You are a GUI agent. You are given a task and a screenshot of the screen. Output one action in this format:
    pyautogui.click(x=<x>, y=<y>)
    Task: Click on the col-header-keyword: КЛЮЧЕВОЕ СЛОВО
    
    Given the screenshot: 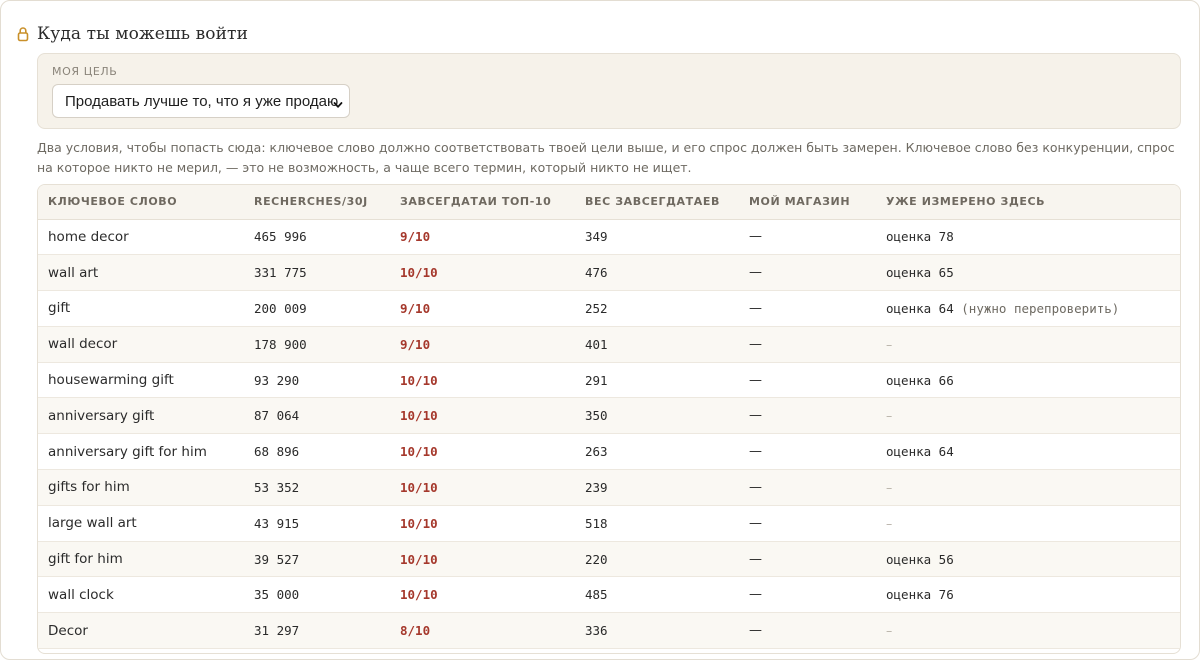 What is the action you would take?
    pyautogui.click(x=141, y=202)
    